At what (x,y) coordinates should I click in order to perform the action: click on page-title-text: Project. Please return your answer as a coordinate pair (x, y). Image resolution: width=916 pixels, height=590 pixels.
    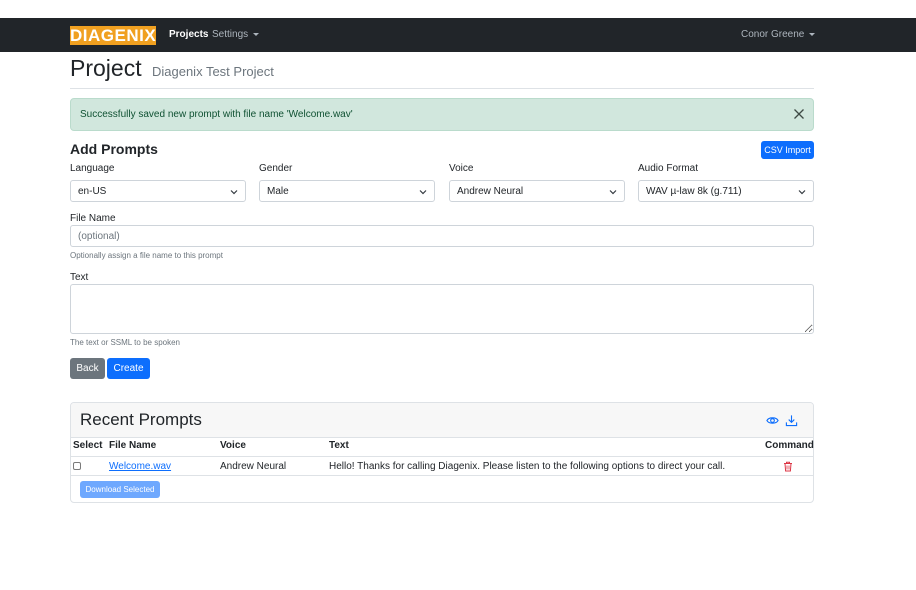
    Looking at the image, I should click on (106, 68).